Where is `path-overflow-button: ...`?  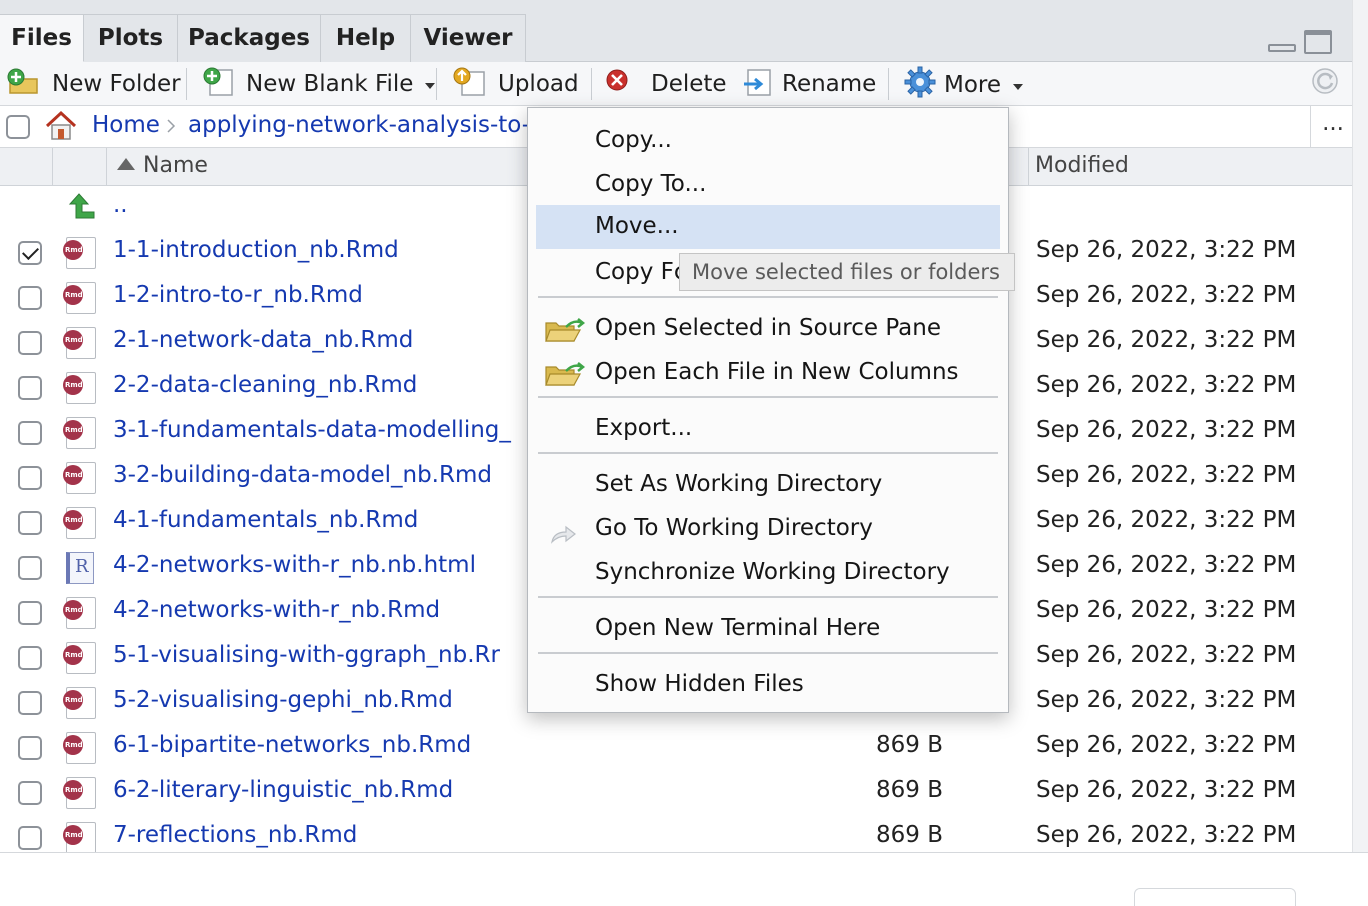
path-overflow-button: ... is located at coordinates (1333, 123).